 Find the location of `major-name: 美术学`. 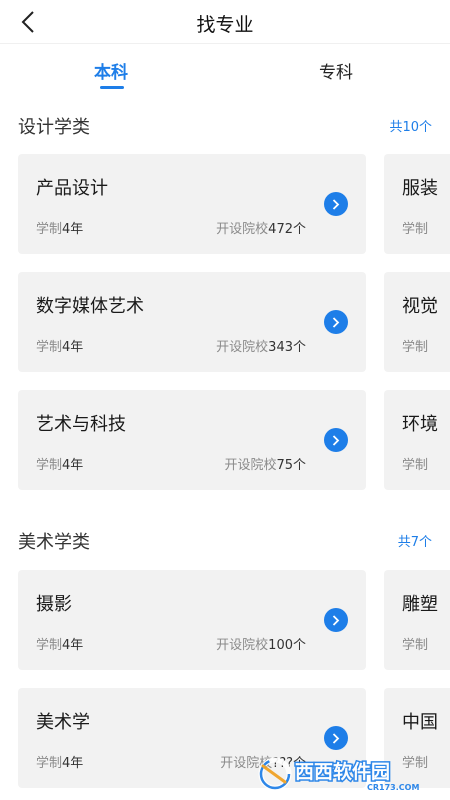

major-name: 美术学 is located at coordinates (63, 722).